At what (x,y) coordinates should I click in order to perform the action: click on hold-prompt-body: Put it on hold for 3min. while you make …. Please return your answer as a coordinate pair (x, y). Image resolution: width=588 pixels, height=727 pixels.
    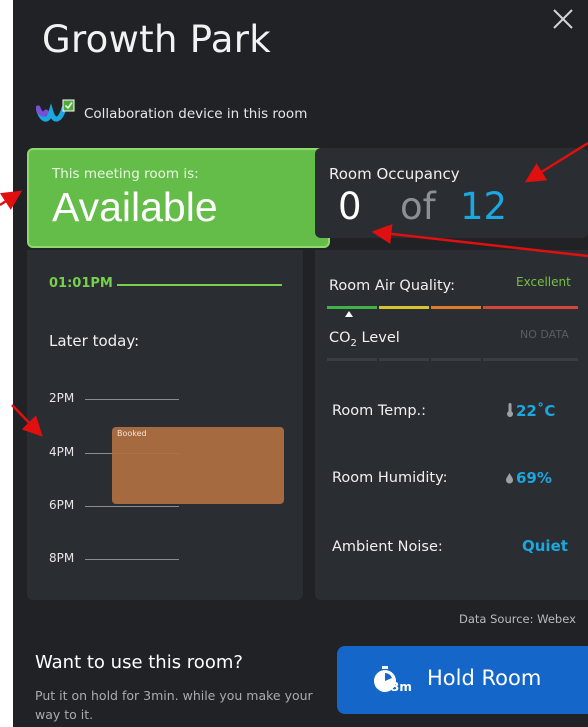
    Looking at the image, I should click on (174, 705).